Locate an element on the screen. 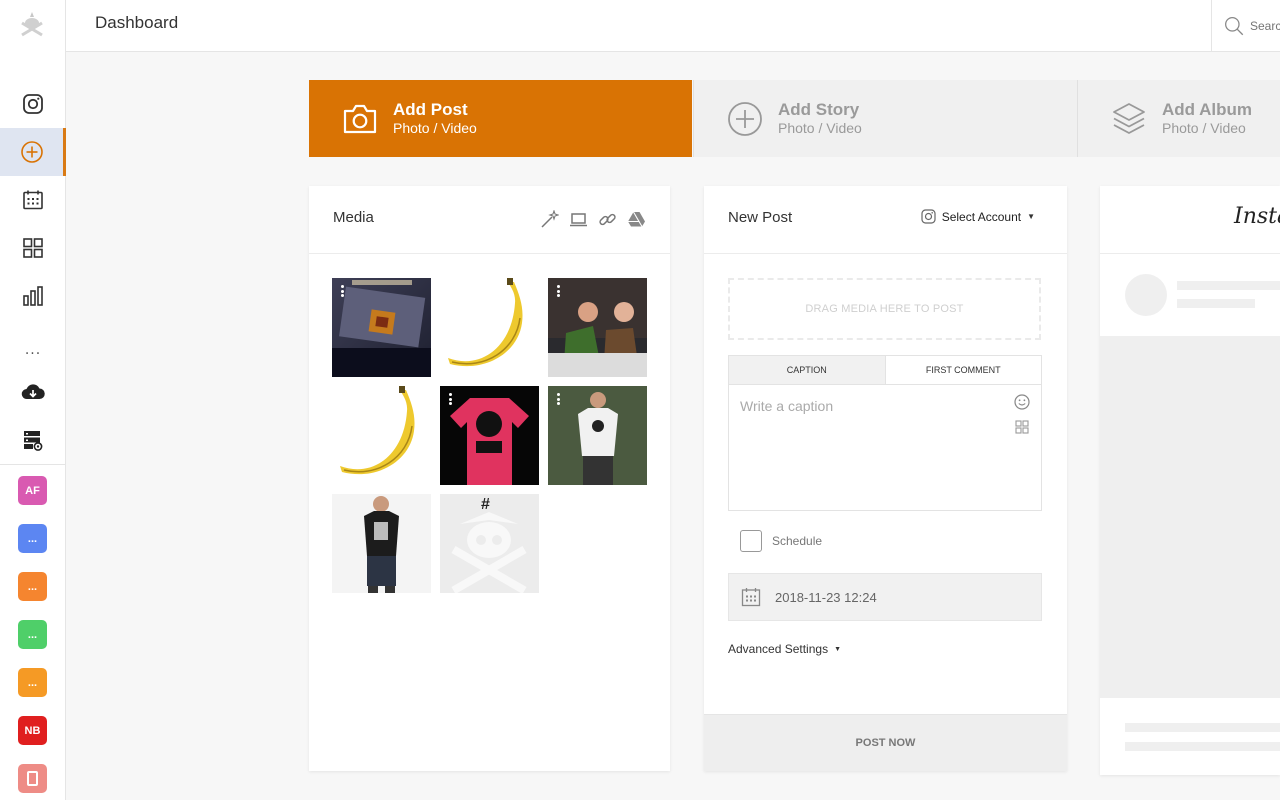  media-thumb-poster is located at coordinates (381, 327).